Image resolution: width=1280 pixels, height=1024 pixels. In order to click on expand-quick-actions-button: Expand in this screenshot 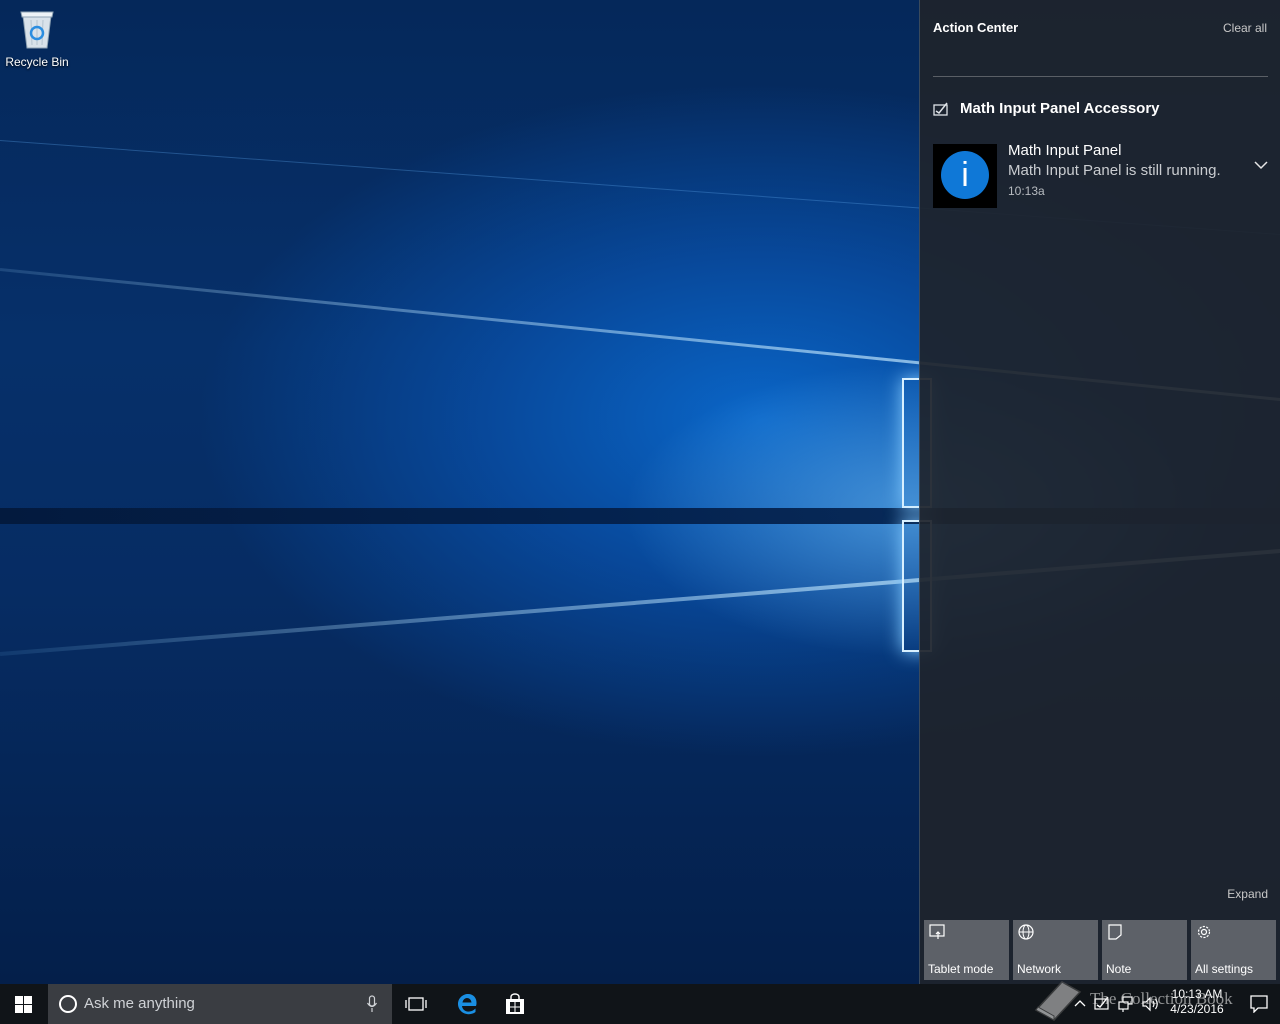, I will do `click(1247, 894)`.